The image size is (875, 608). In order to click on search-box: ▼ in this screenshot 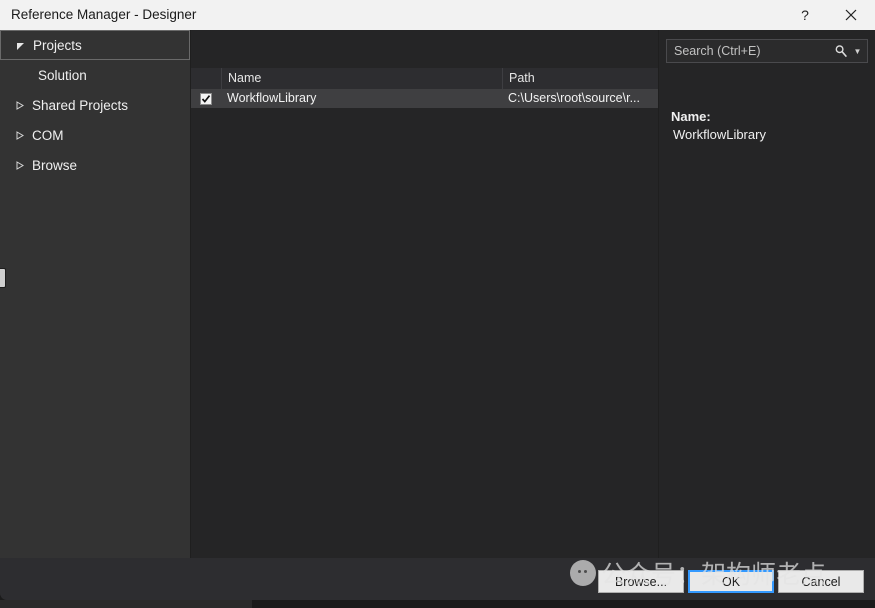, I will do `click(767, 51)`.